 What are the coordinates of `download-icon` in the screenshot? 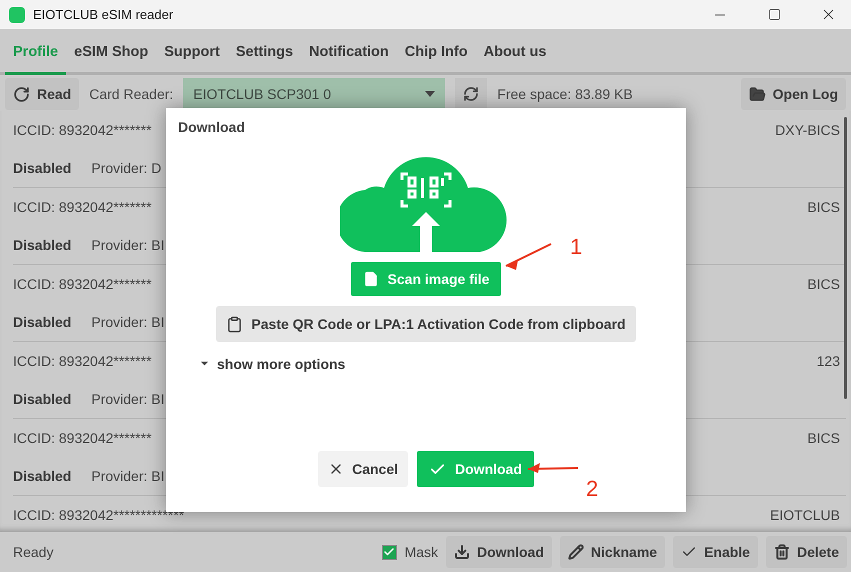 It's located at (462, 552).